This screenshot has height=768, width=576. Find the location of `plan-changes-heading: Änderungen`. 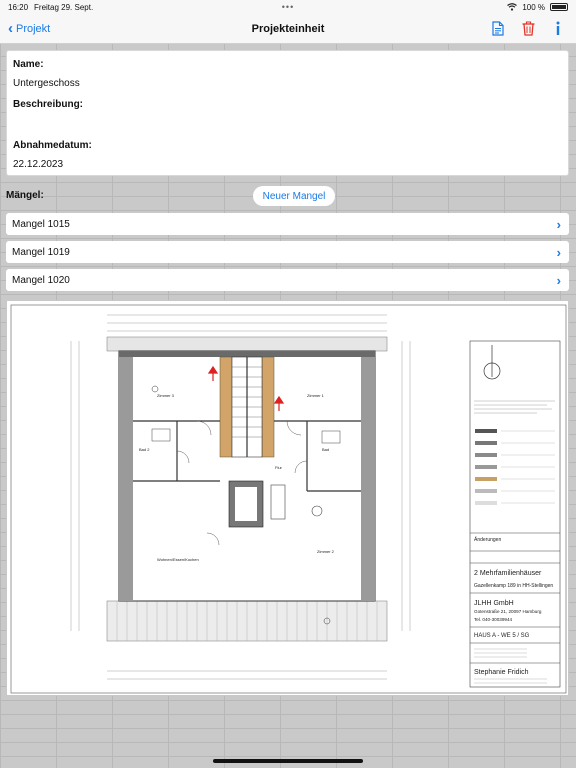

plan-changes-heading: Änderungen is located at coordinates (487, 539).